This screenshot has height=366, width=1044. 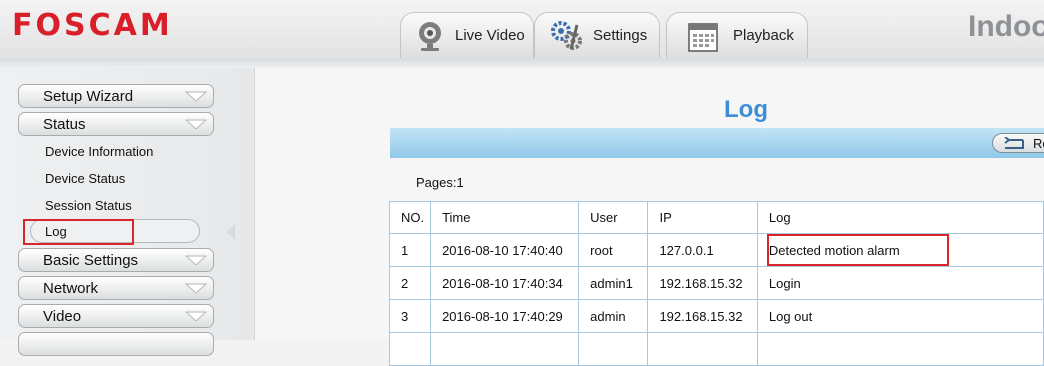 What do you see at coordinates (763, 35) in the screenshot?
I see `tab-playback-label: Playback` at bounding box center [763, 35].